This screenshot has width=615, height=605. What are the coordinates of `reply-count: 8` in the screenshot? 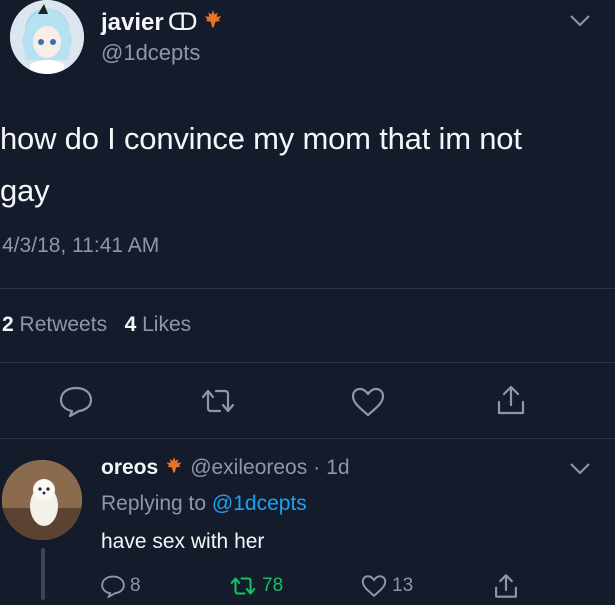 It's located at (135, 585).